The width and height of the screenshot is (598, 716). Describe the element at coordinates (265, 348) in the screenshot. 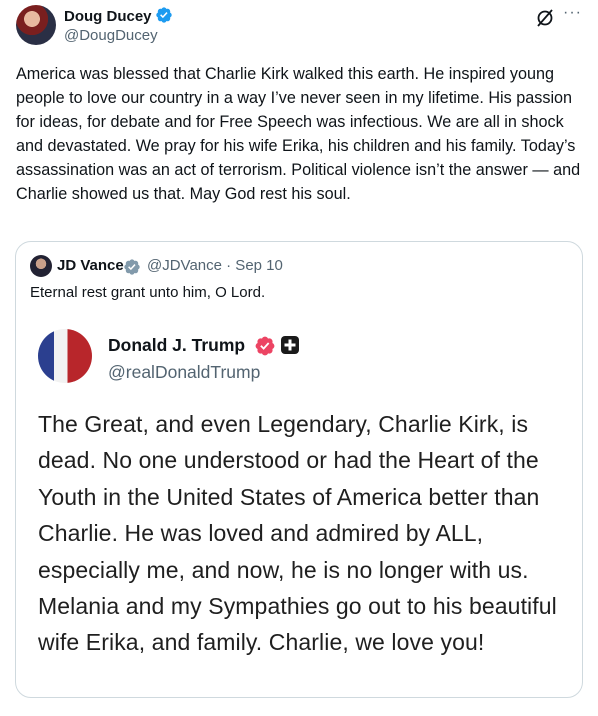

I see `truth-verified-icon` at that location.